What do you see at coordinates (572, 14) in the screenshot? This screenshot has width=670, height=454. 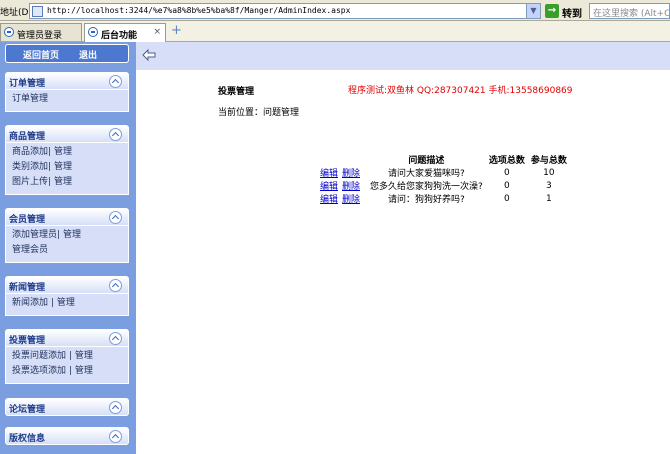 I see `go-label: 转到` at bounding box center [572, 14].